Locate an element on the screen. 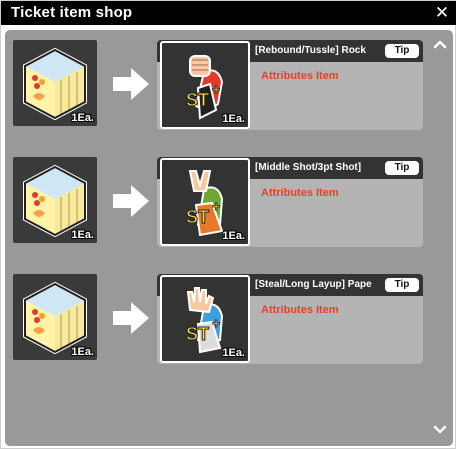 The height and width of the screenshot is (449, 456). item-name: [Steal/Long Layup] Pape is located at coordinates (313, 284).